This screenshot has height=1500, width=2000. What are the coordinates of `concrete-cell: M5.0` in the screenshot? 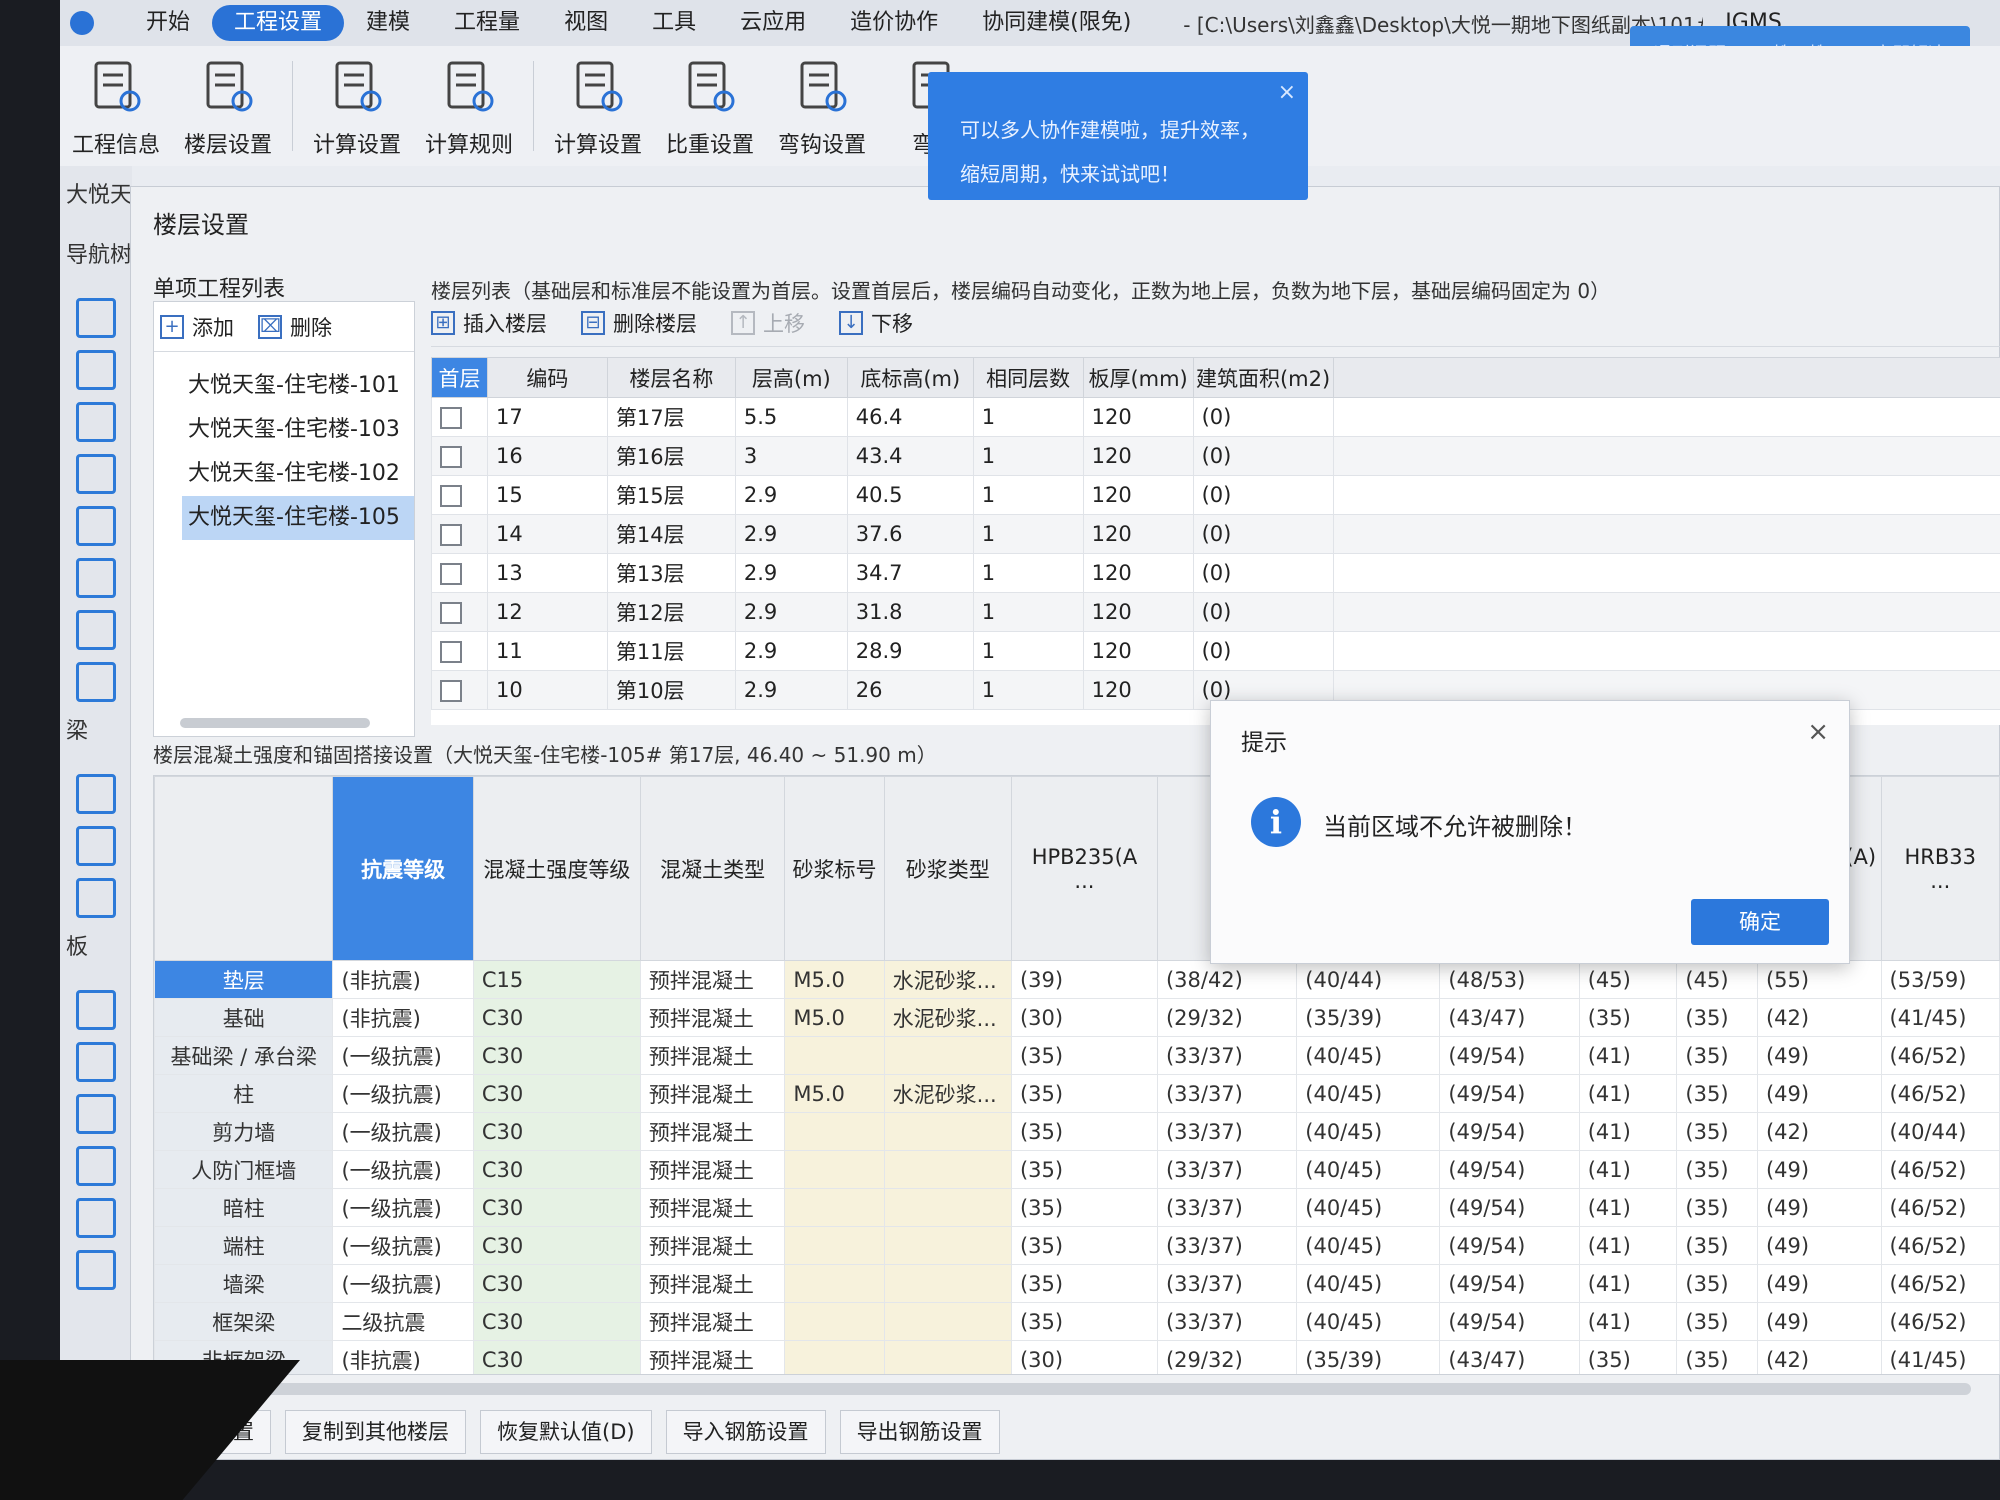 It's located at (834, 1017).